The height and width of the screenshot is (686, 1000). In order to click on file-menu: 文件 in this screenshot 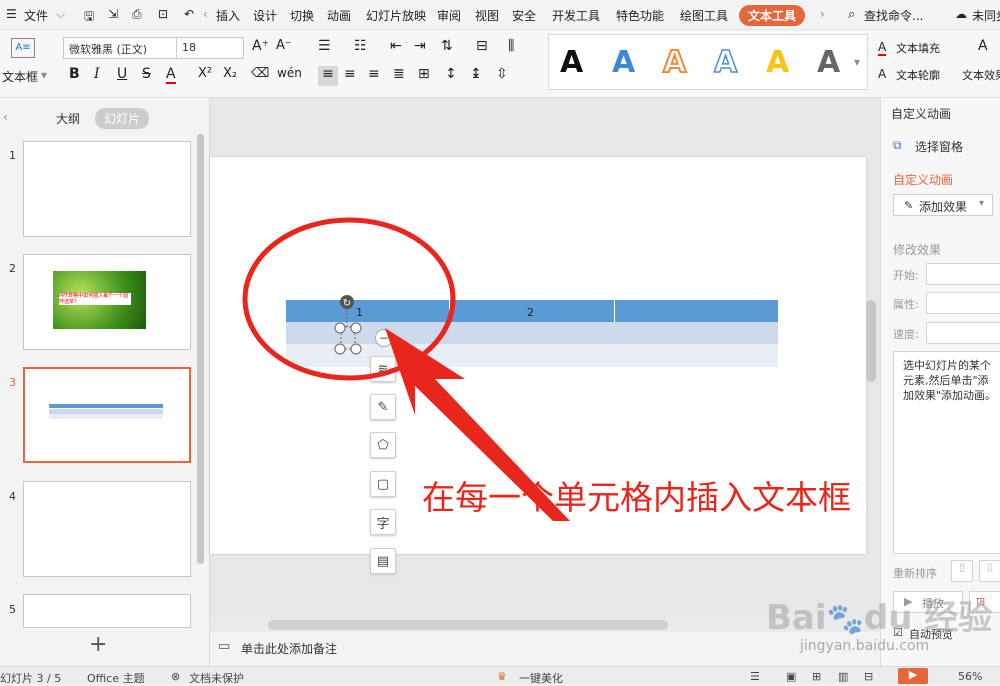, I will do `click(36, 15)`.